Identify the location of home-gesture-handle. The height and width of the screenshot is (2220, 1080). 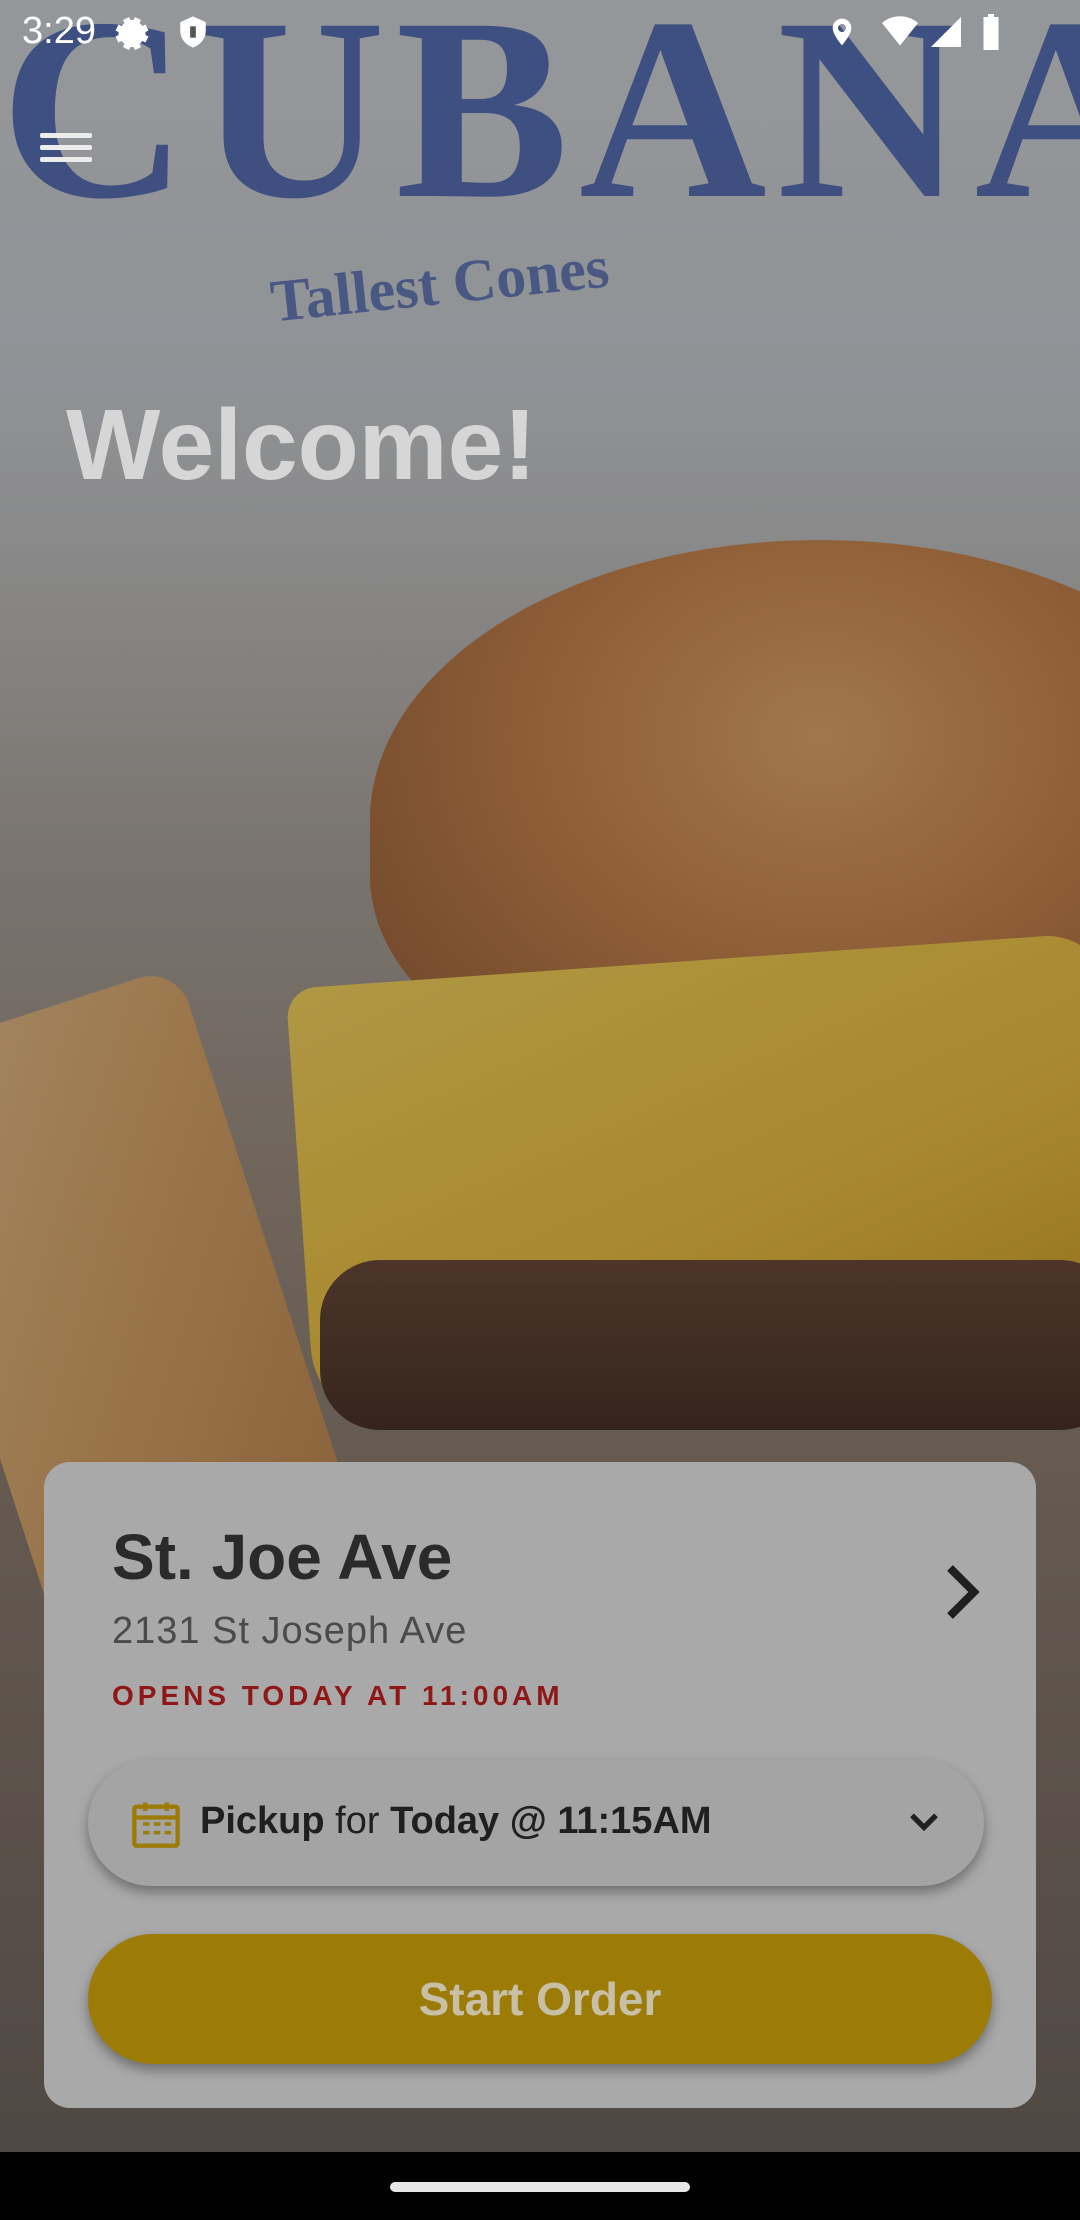
(540, 2187).